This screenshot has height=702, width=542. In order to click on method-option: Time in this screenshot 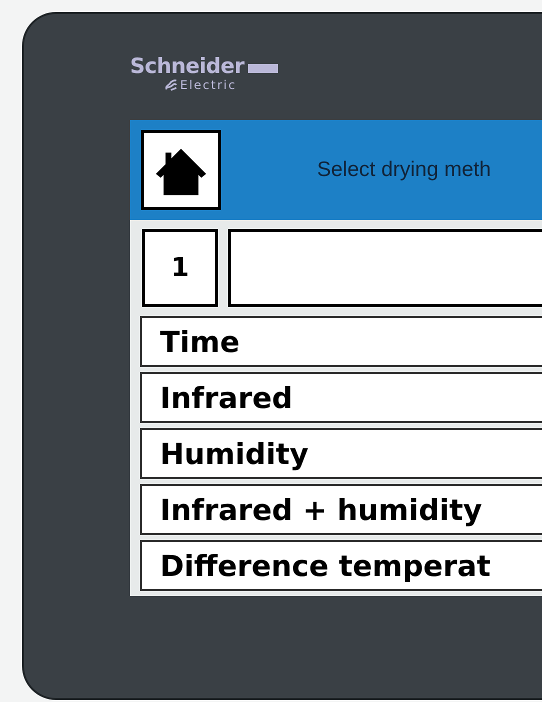, I will do `click(341, 341)`.